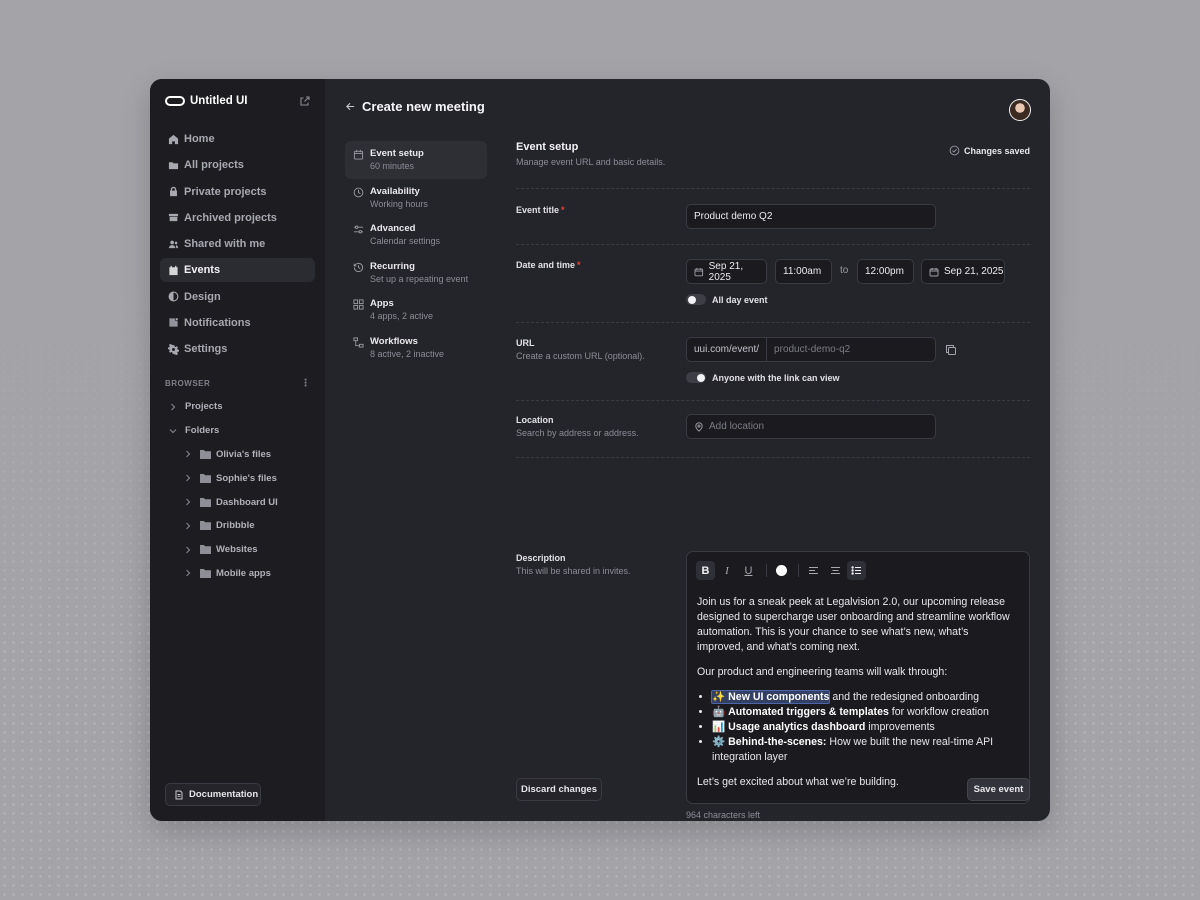 Image resolution: width=1200 pixels, height=900 pixels. What do you see at coordinates (202, 431) in the screenshot?
I see `tree-item-label: Folders` at bounding box center [202, 431].